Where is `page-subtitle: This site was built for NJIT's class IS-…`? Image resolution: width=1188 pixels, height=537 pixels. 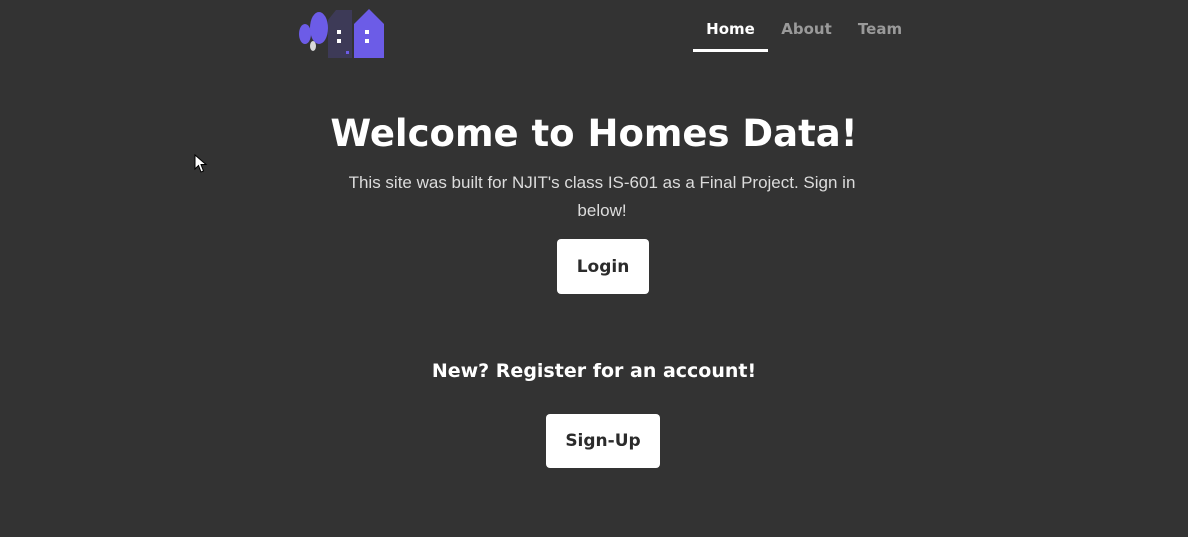 page-subtitle: This site was built for NJIT's class IS-… is located at coordinates (602, 196).